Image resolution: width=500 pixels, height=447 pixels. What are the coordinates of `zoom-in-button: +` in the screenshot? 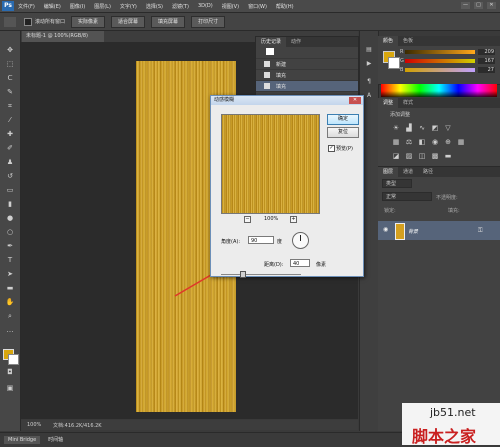 It's located at (293, 219).